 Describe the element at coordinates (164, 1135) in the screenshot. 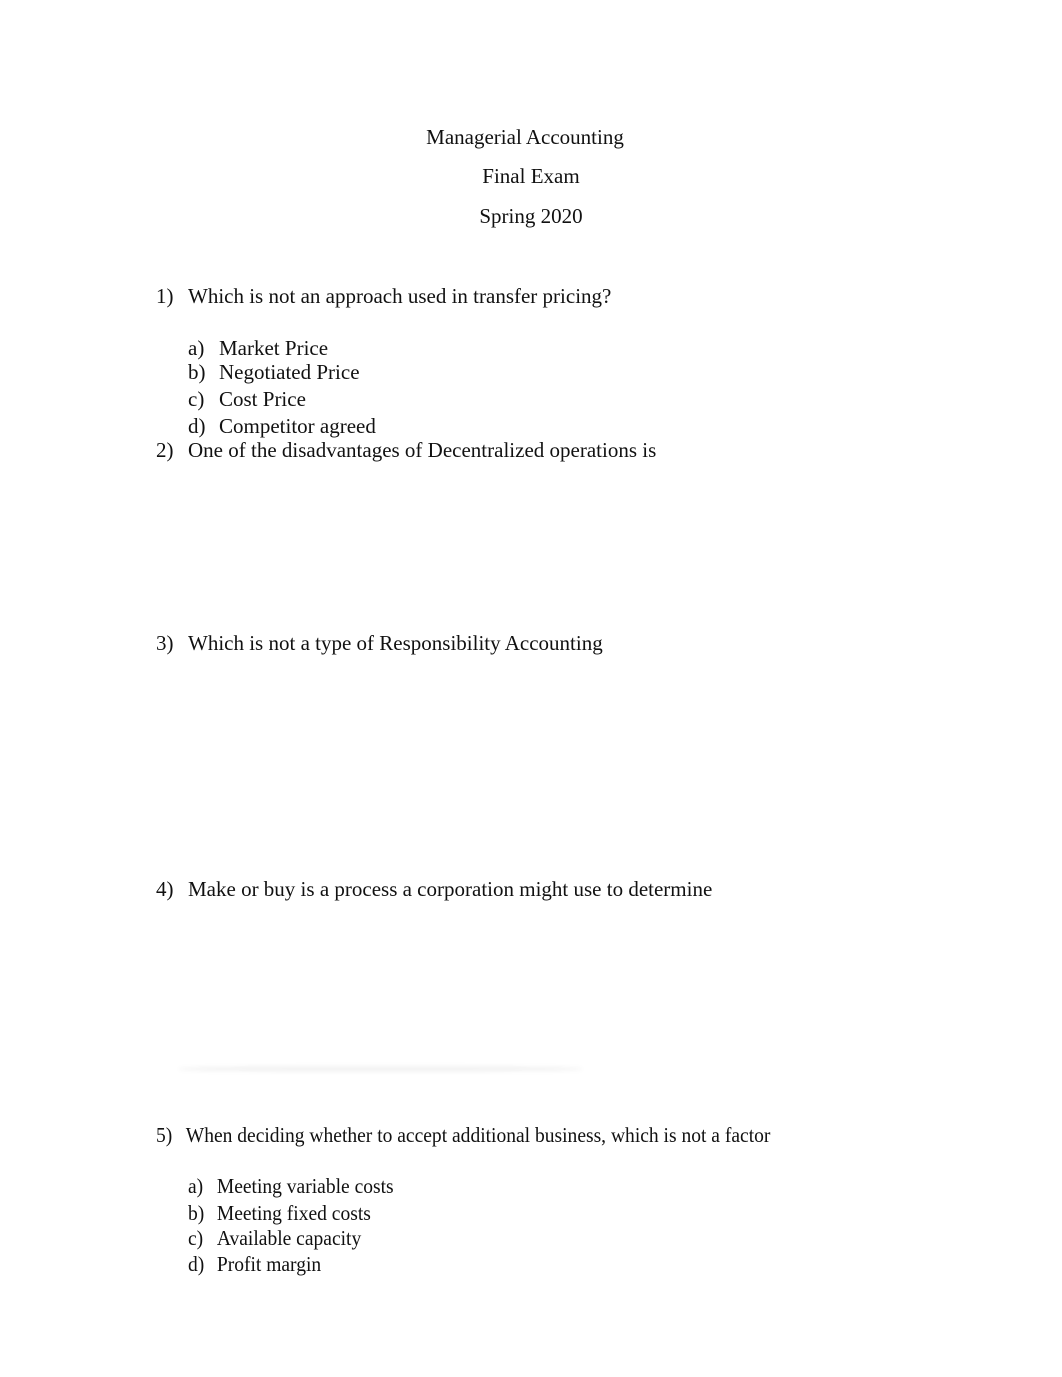

I see `question-number: 5)` at that location.